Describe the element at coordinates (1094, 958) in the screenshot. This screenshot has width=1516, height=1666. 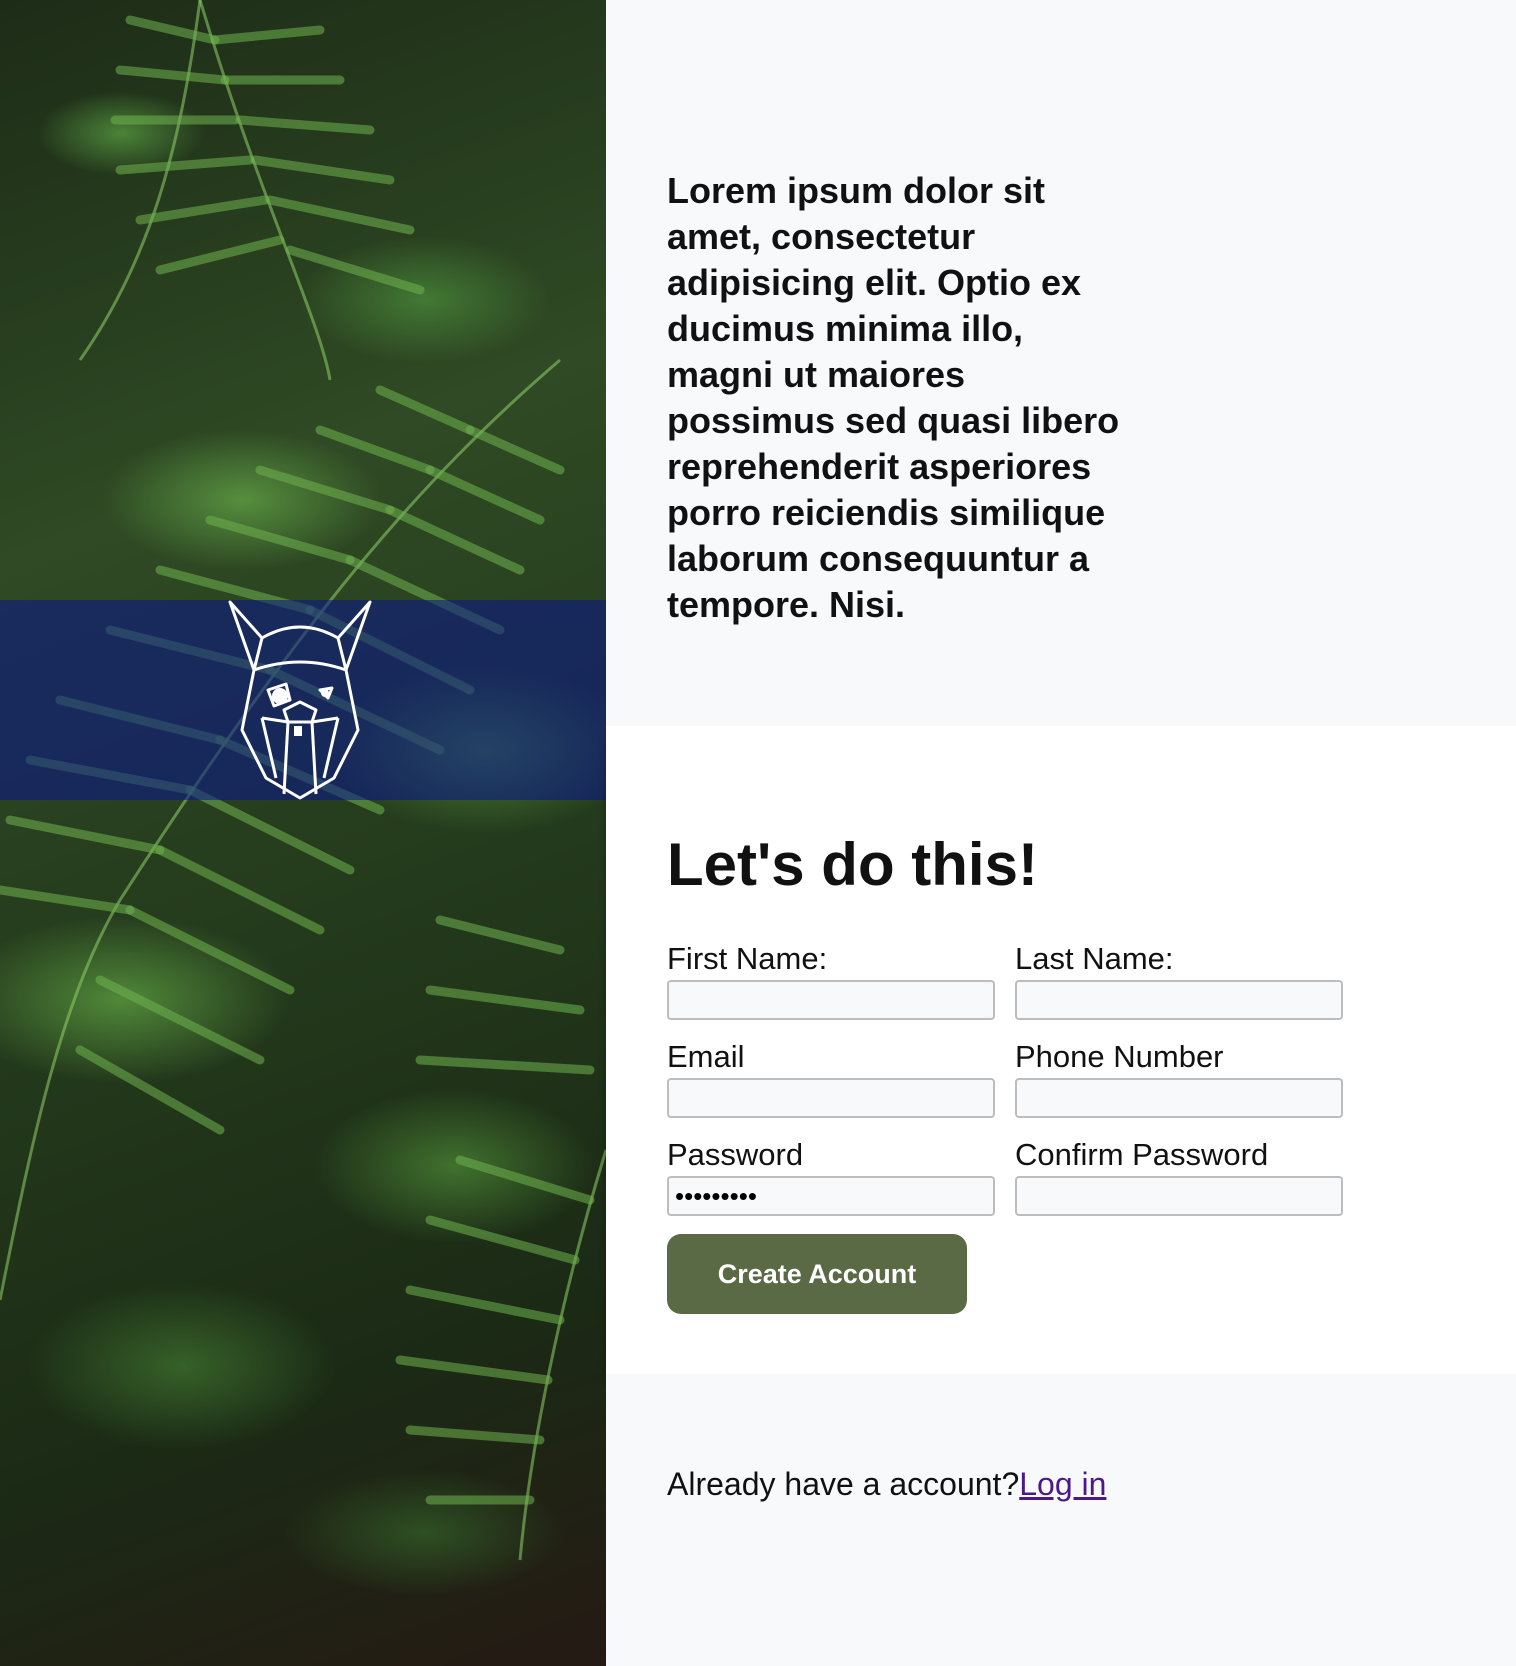
I see `last-name-label: Last Name:` at that location.